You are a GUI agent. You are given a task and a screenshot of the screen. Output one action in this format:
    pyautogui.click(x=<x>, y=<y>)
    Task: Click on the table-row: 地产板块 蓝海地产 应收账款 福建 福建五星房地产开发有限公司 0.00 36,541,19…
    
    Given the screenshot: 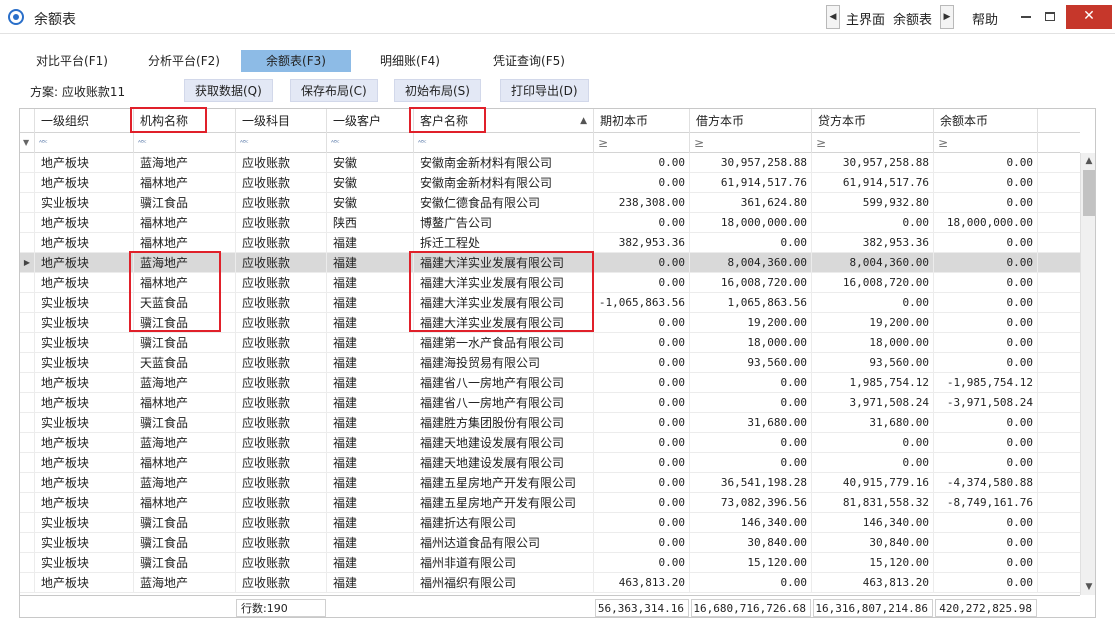 What is the action you would take?
    pyautogui.click(x=550, y=483)
    